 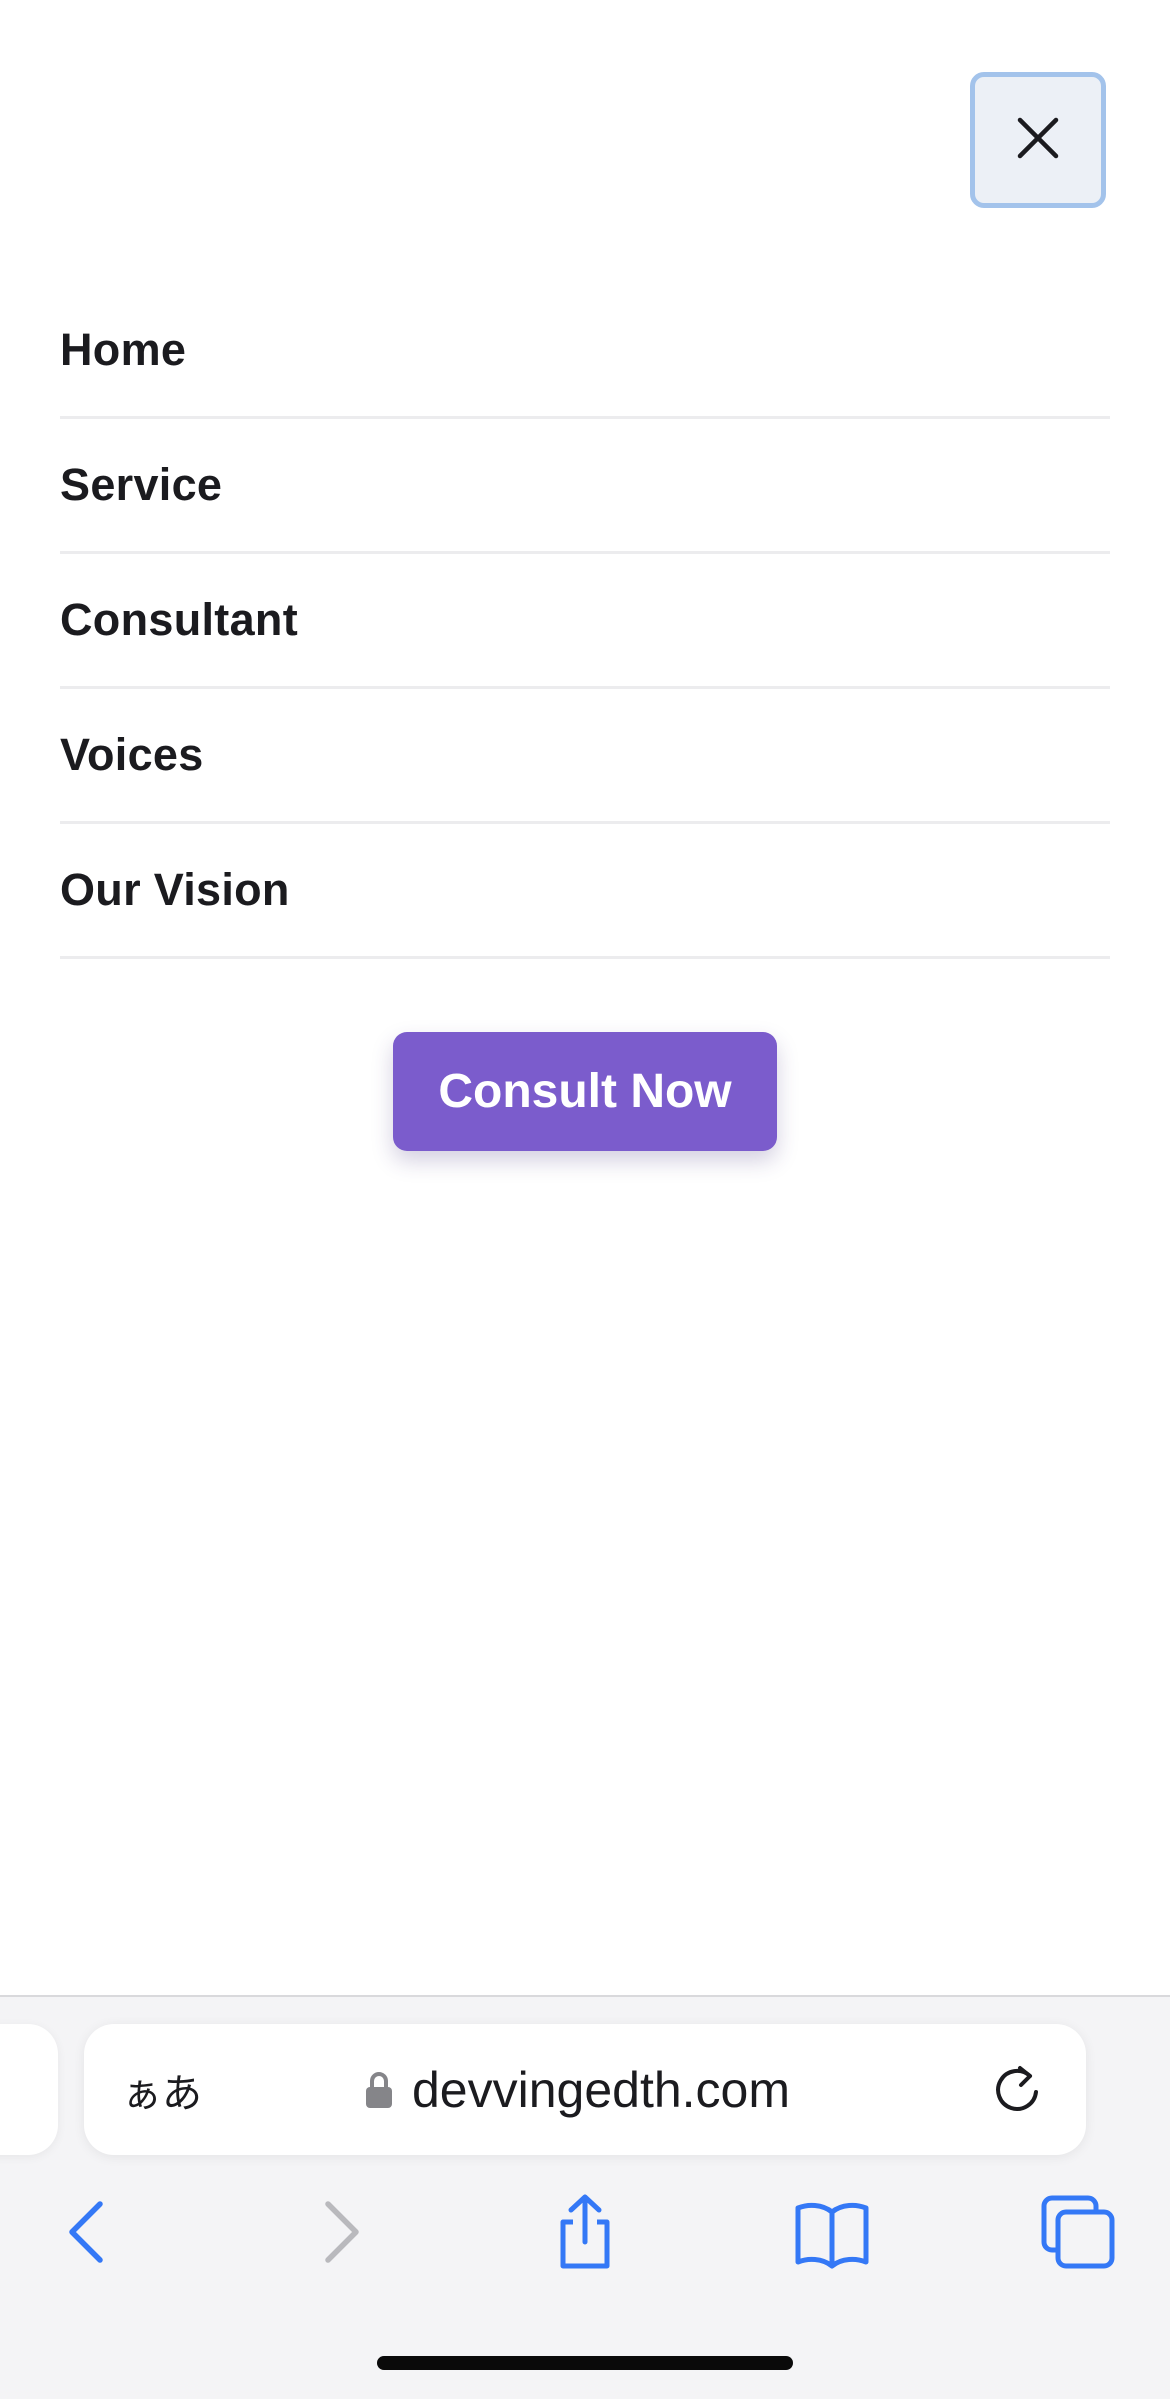 What do you see at coordinates (585, 2232) in the screenshot?
I see `share-icon` at bounding box center [585, 2232].